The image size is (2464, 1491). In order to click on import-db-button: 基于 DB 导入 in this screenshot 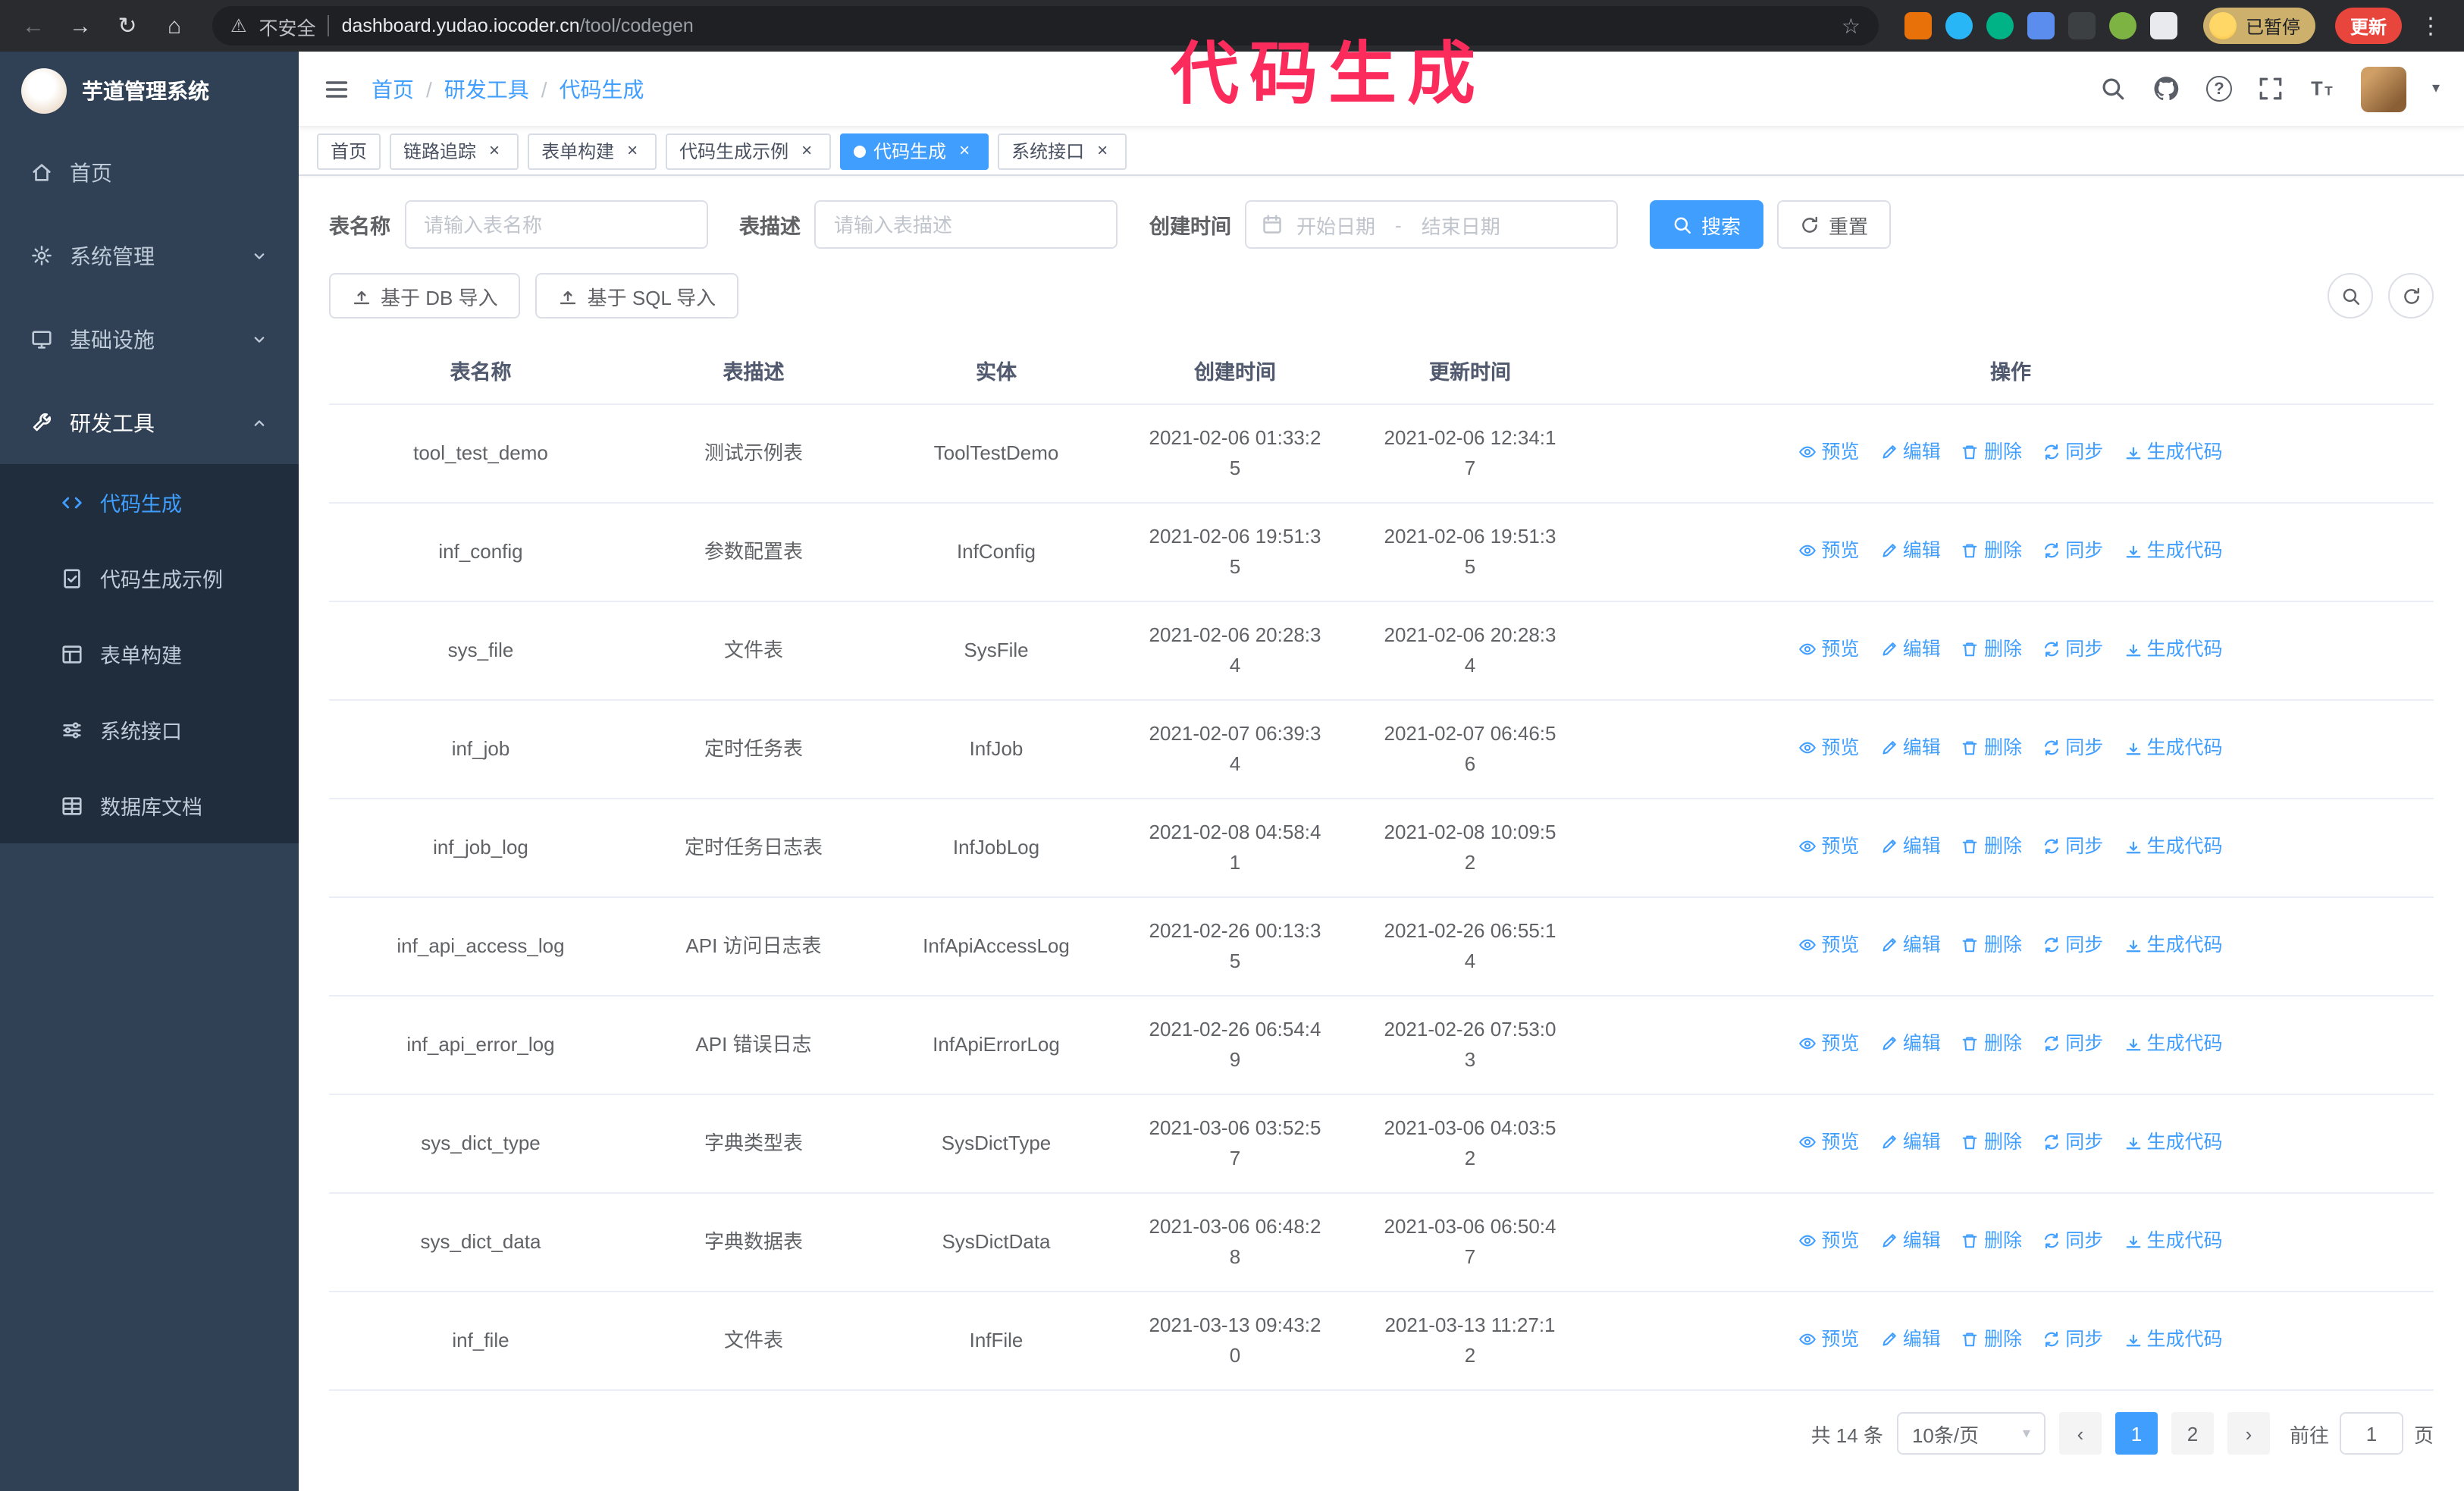, I will do `click(425, 296)`.